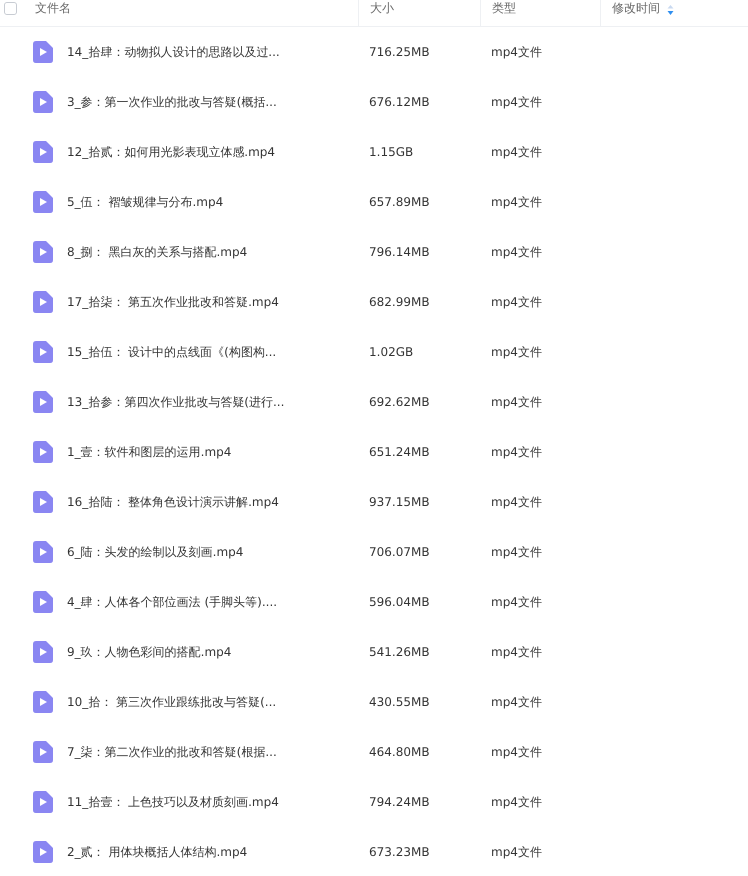 This screenshot has width=748, height=876. Describe the element at coordinates (382, 8) in the screenshot. I see `column-header: 大小` at that location.